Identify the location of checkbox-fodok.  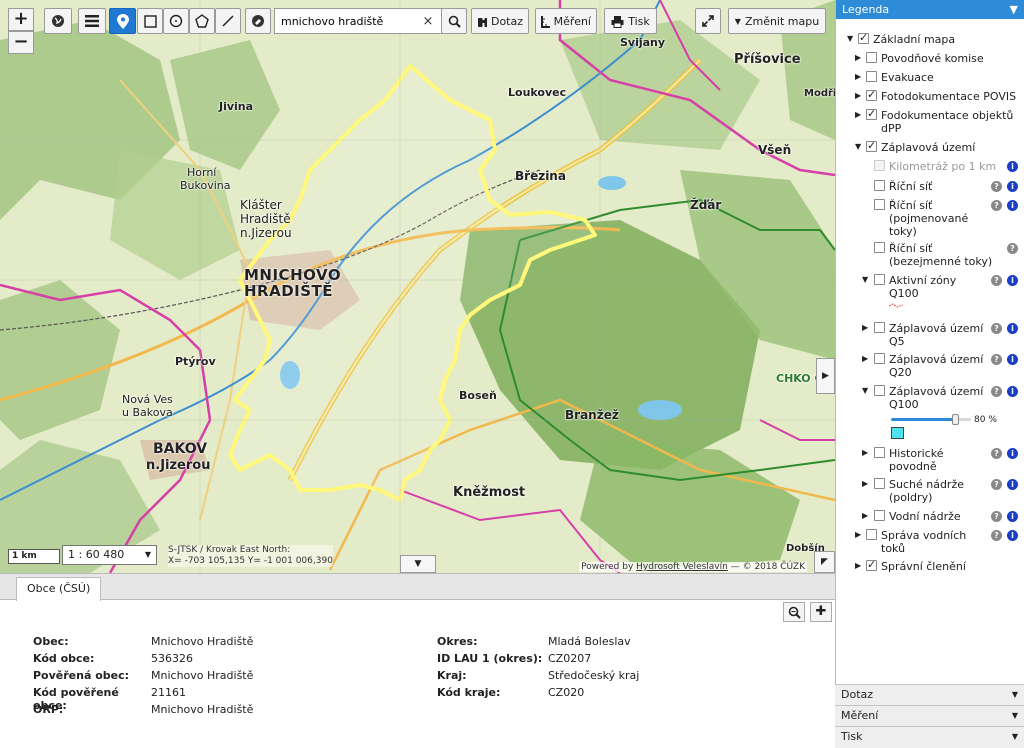
(871, 113).